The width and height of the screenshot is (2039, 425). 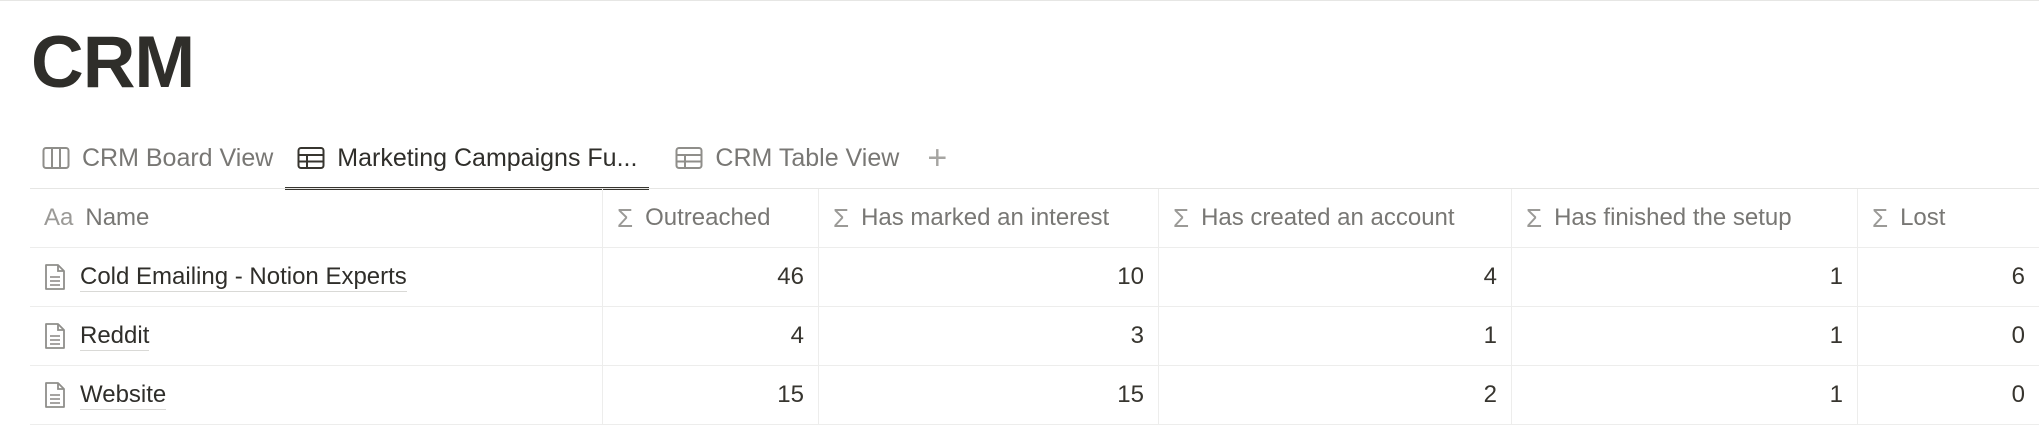 I want to click on column-header-setup: Σ Has finished the setup, so click(x=1685, y=218).